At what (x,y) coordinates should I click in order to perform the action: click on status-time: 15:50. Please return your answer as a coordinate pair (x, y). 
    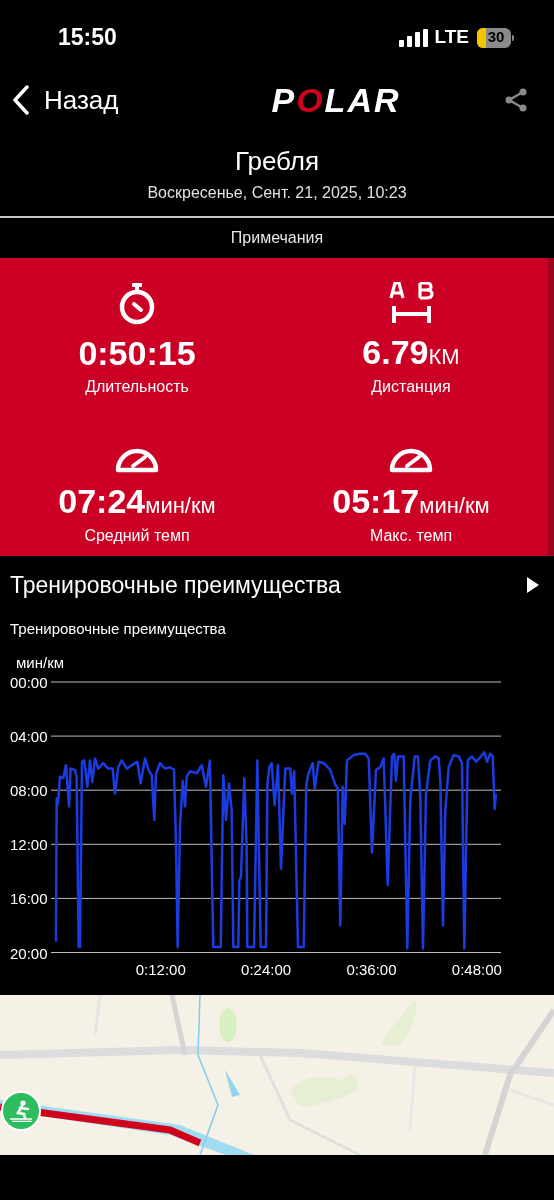
    Looking at the image, I should click on (87, 38).